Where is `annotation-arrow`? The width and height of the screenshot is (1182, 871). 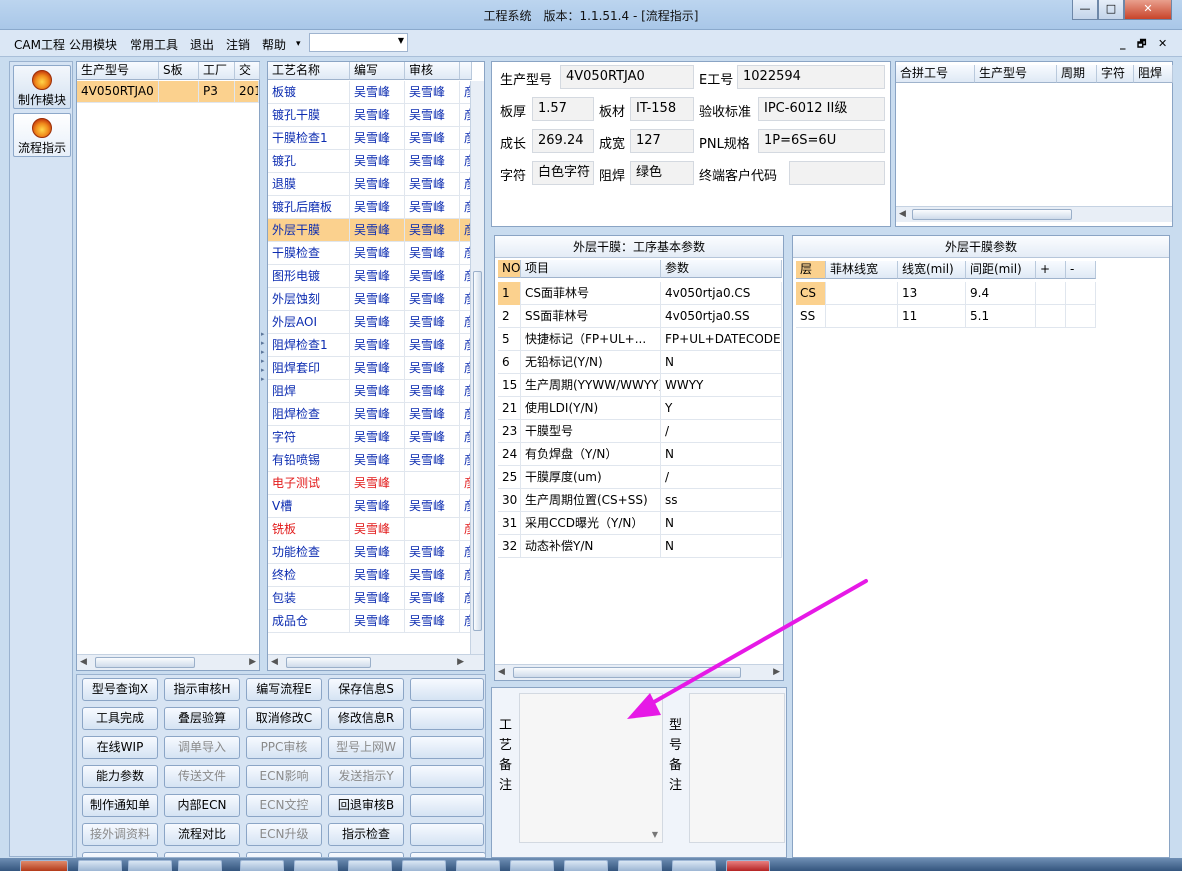 annotation-arrow is located at coordinates (747, 649).